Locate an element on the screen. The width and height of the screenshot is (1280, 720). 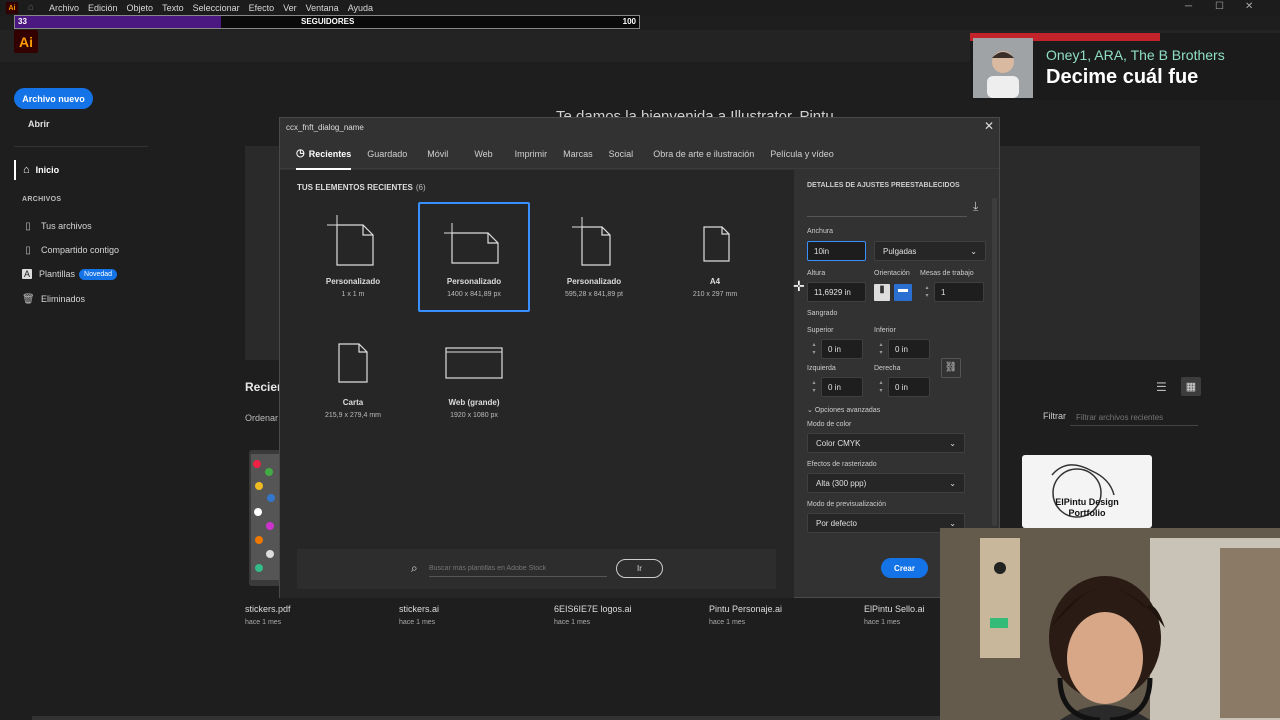
height-field: 11,6929 in is located at coordinates (836, 292).